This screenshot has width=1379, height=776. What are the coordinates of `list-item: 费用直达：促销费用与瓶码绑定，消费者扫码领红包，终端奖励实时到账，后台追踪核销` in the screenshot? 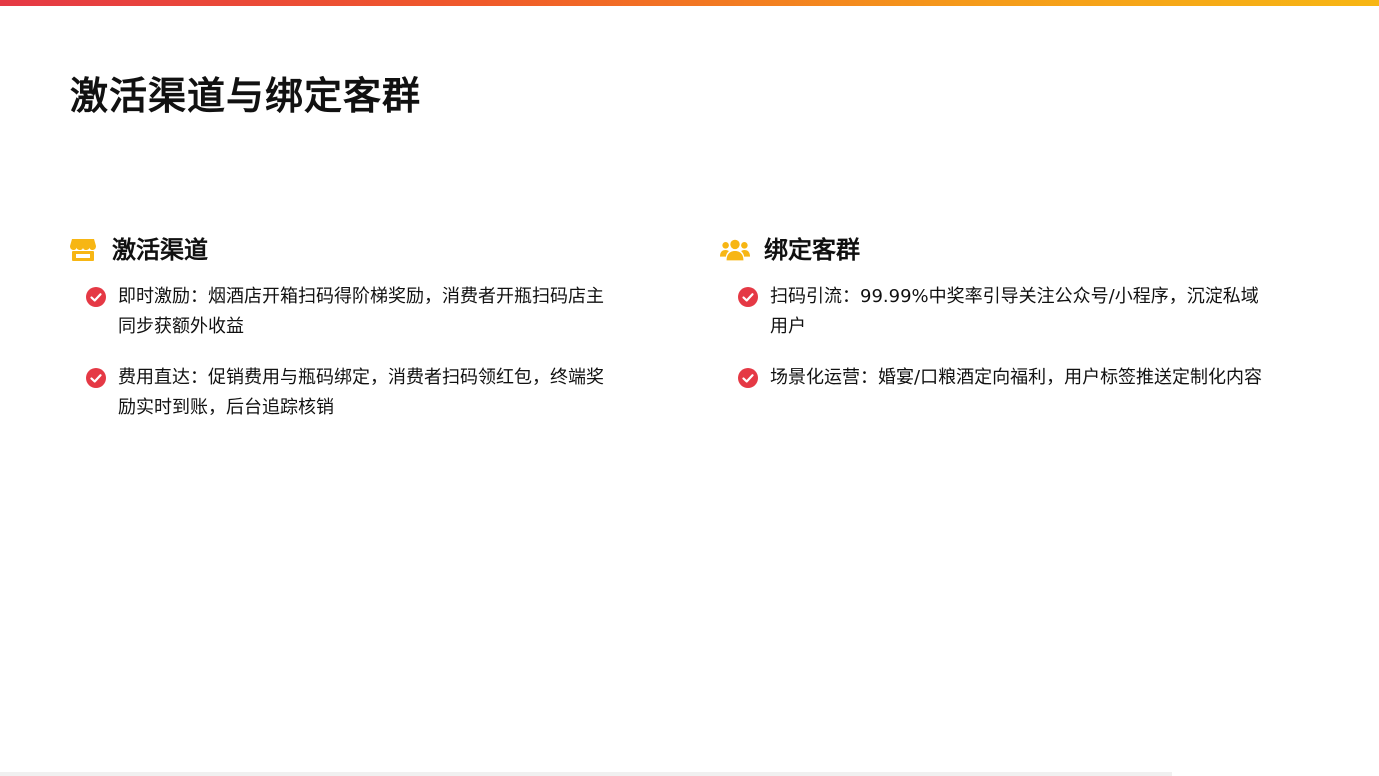 It's located at (348, 393).